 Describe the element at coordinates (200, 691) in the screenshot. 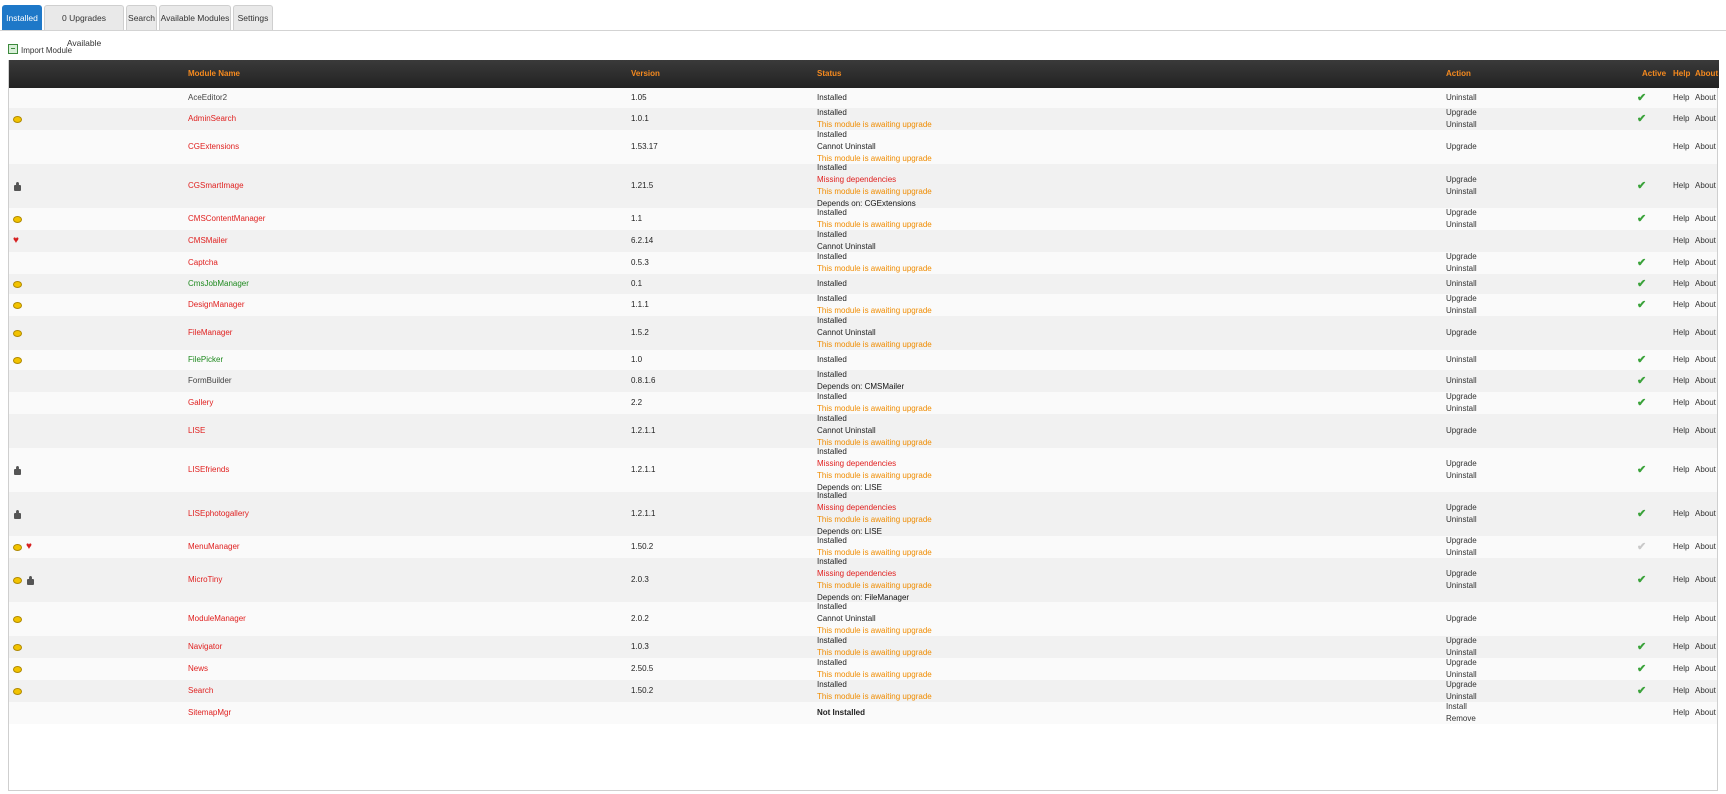

I see `module-name-link: Search` at that location.